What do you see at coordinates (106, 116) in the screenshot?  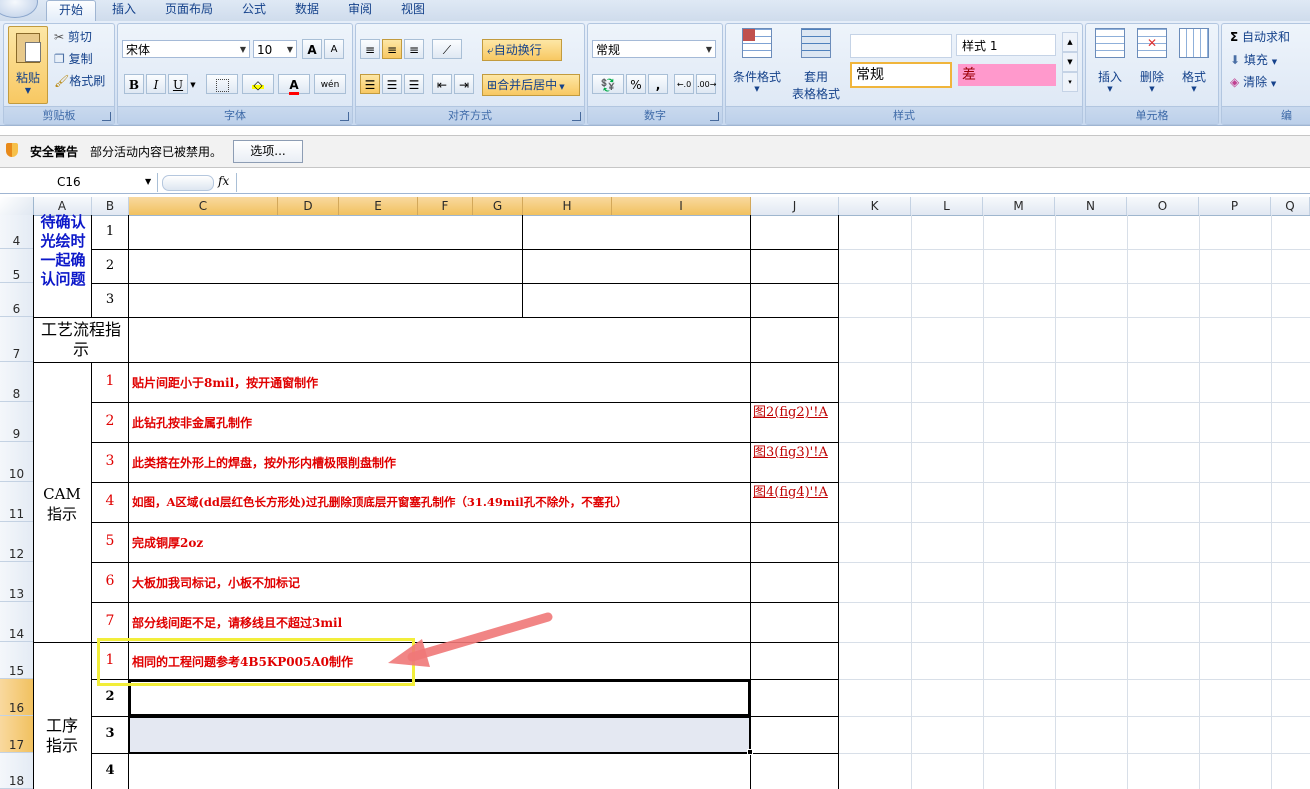 I see `clipboard-launcher-icon` at bounding box center [106, 116].